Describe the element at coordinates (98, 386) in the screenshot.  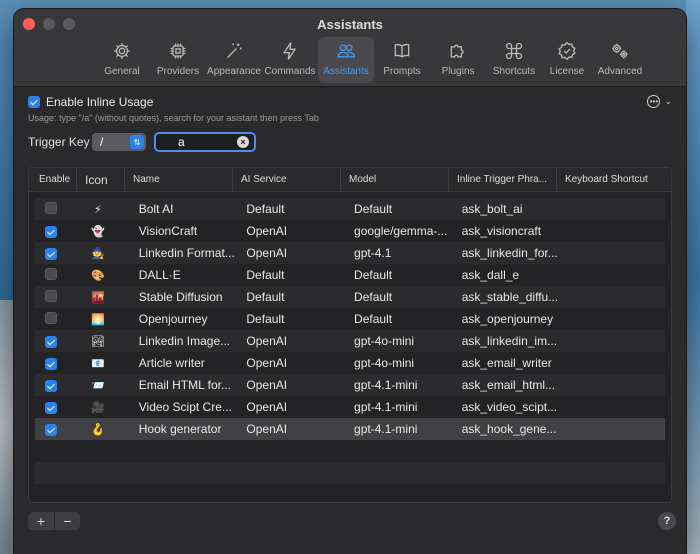
I see `assistant-icon: 📨` at that location.